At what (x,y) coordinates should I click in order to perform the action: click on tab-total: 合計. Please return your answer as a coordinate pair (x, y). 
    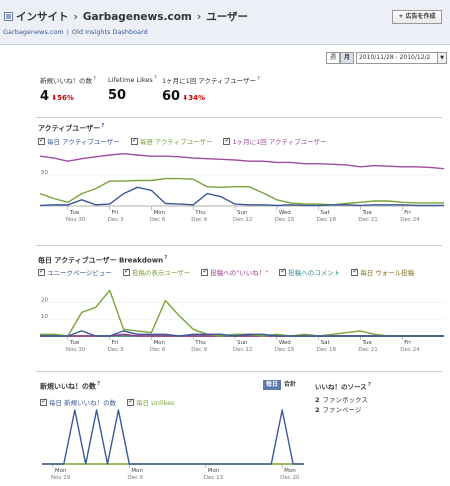
    Looking at the image, I should click on (290, 385).